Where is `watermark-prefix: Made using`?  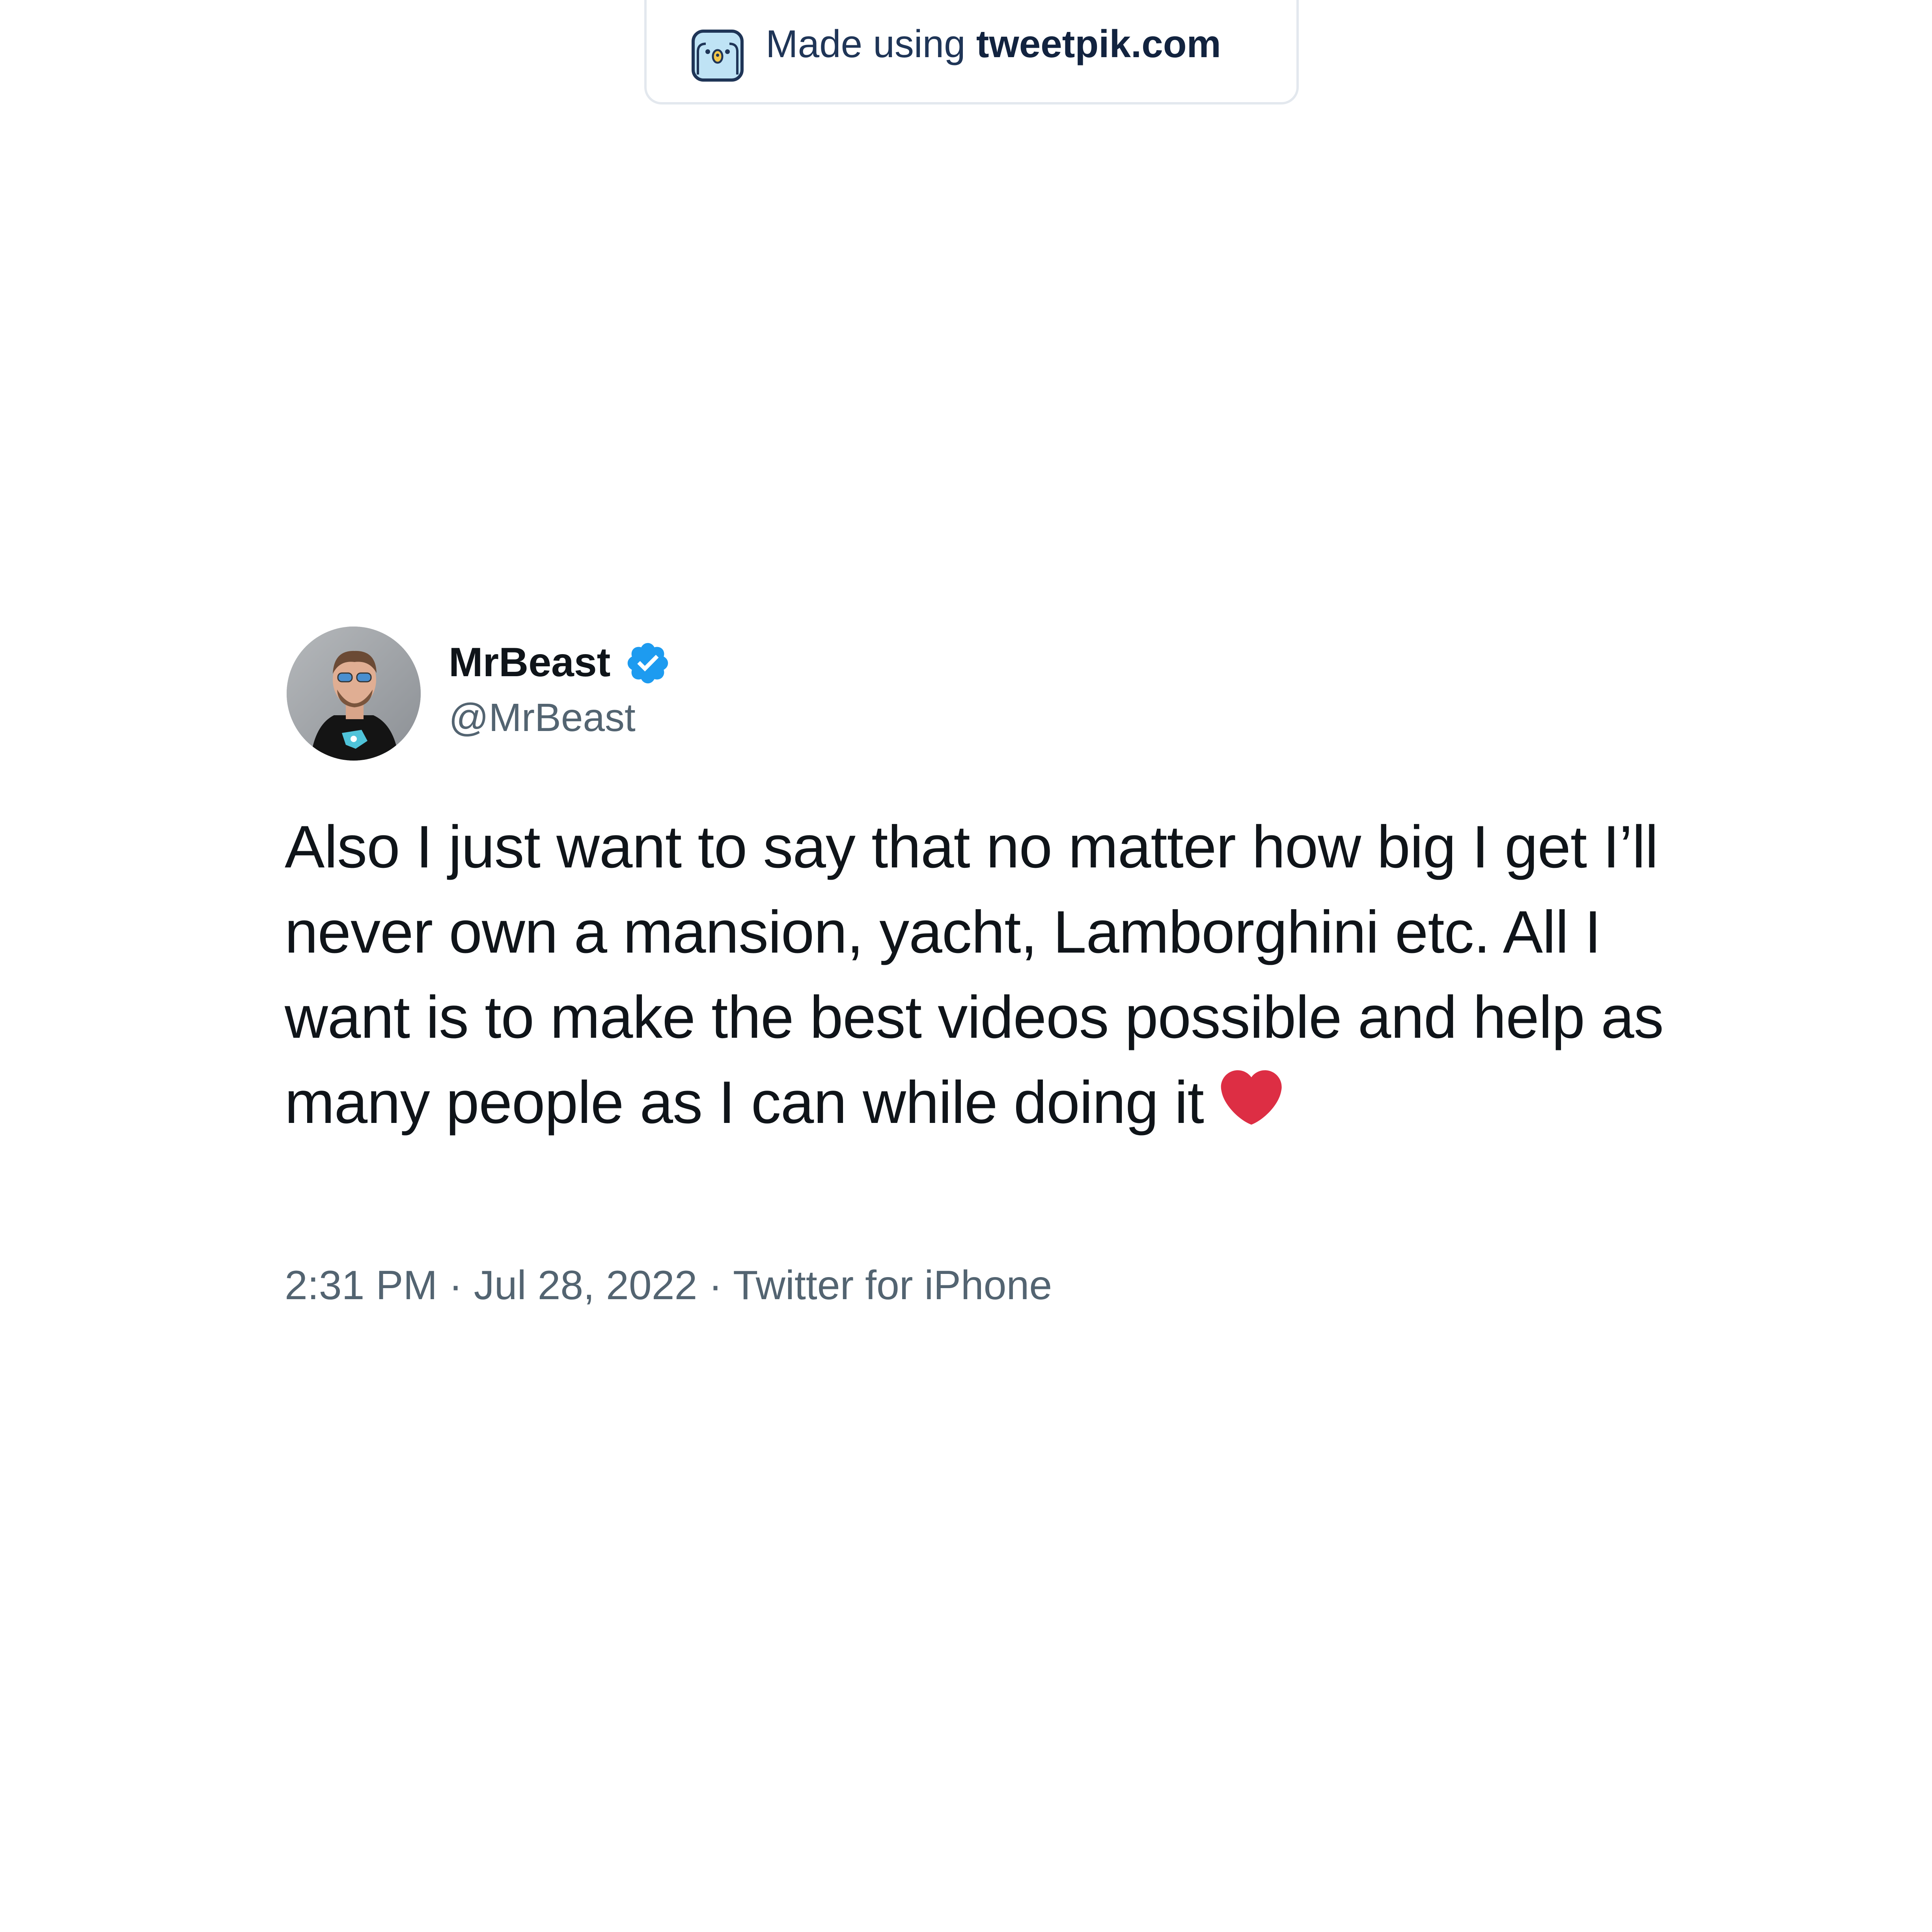 watermark-prefix: Made using is located at coordinates (871, 44).